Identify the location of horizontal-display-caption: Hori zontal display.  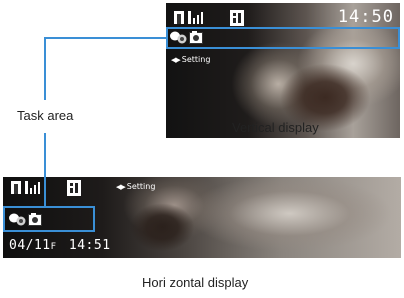
(195, 282).